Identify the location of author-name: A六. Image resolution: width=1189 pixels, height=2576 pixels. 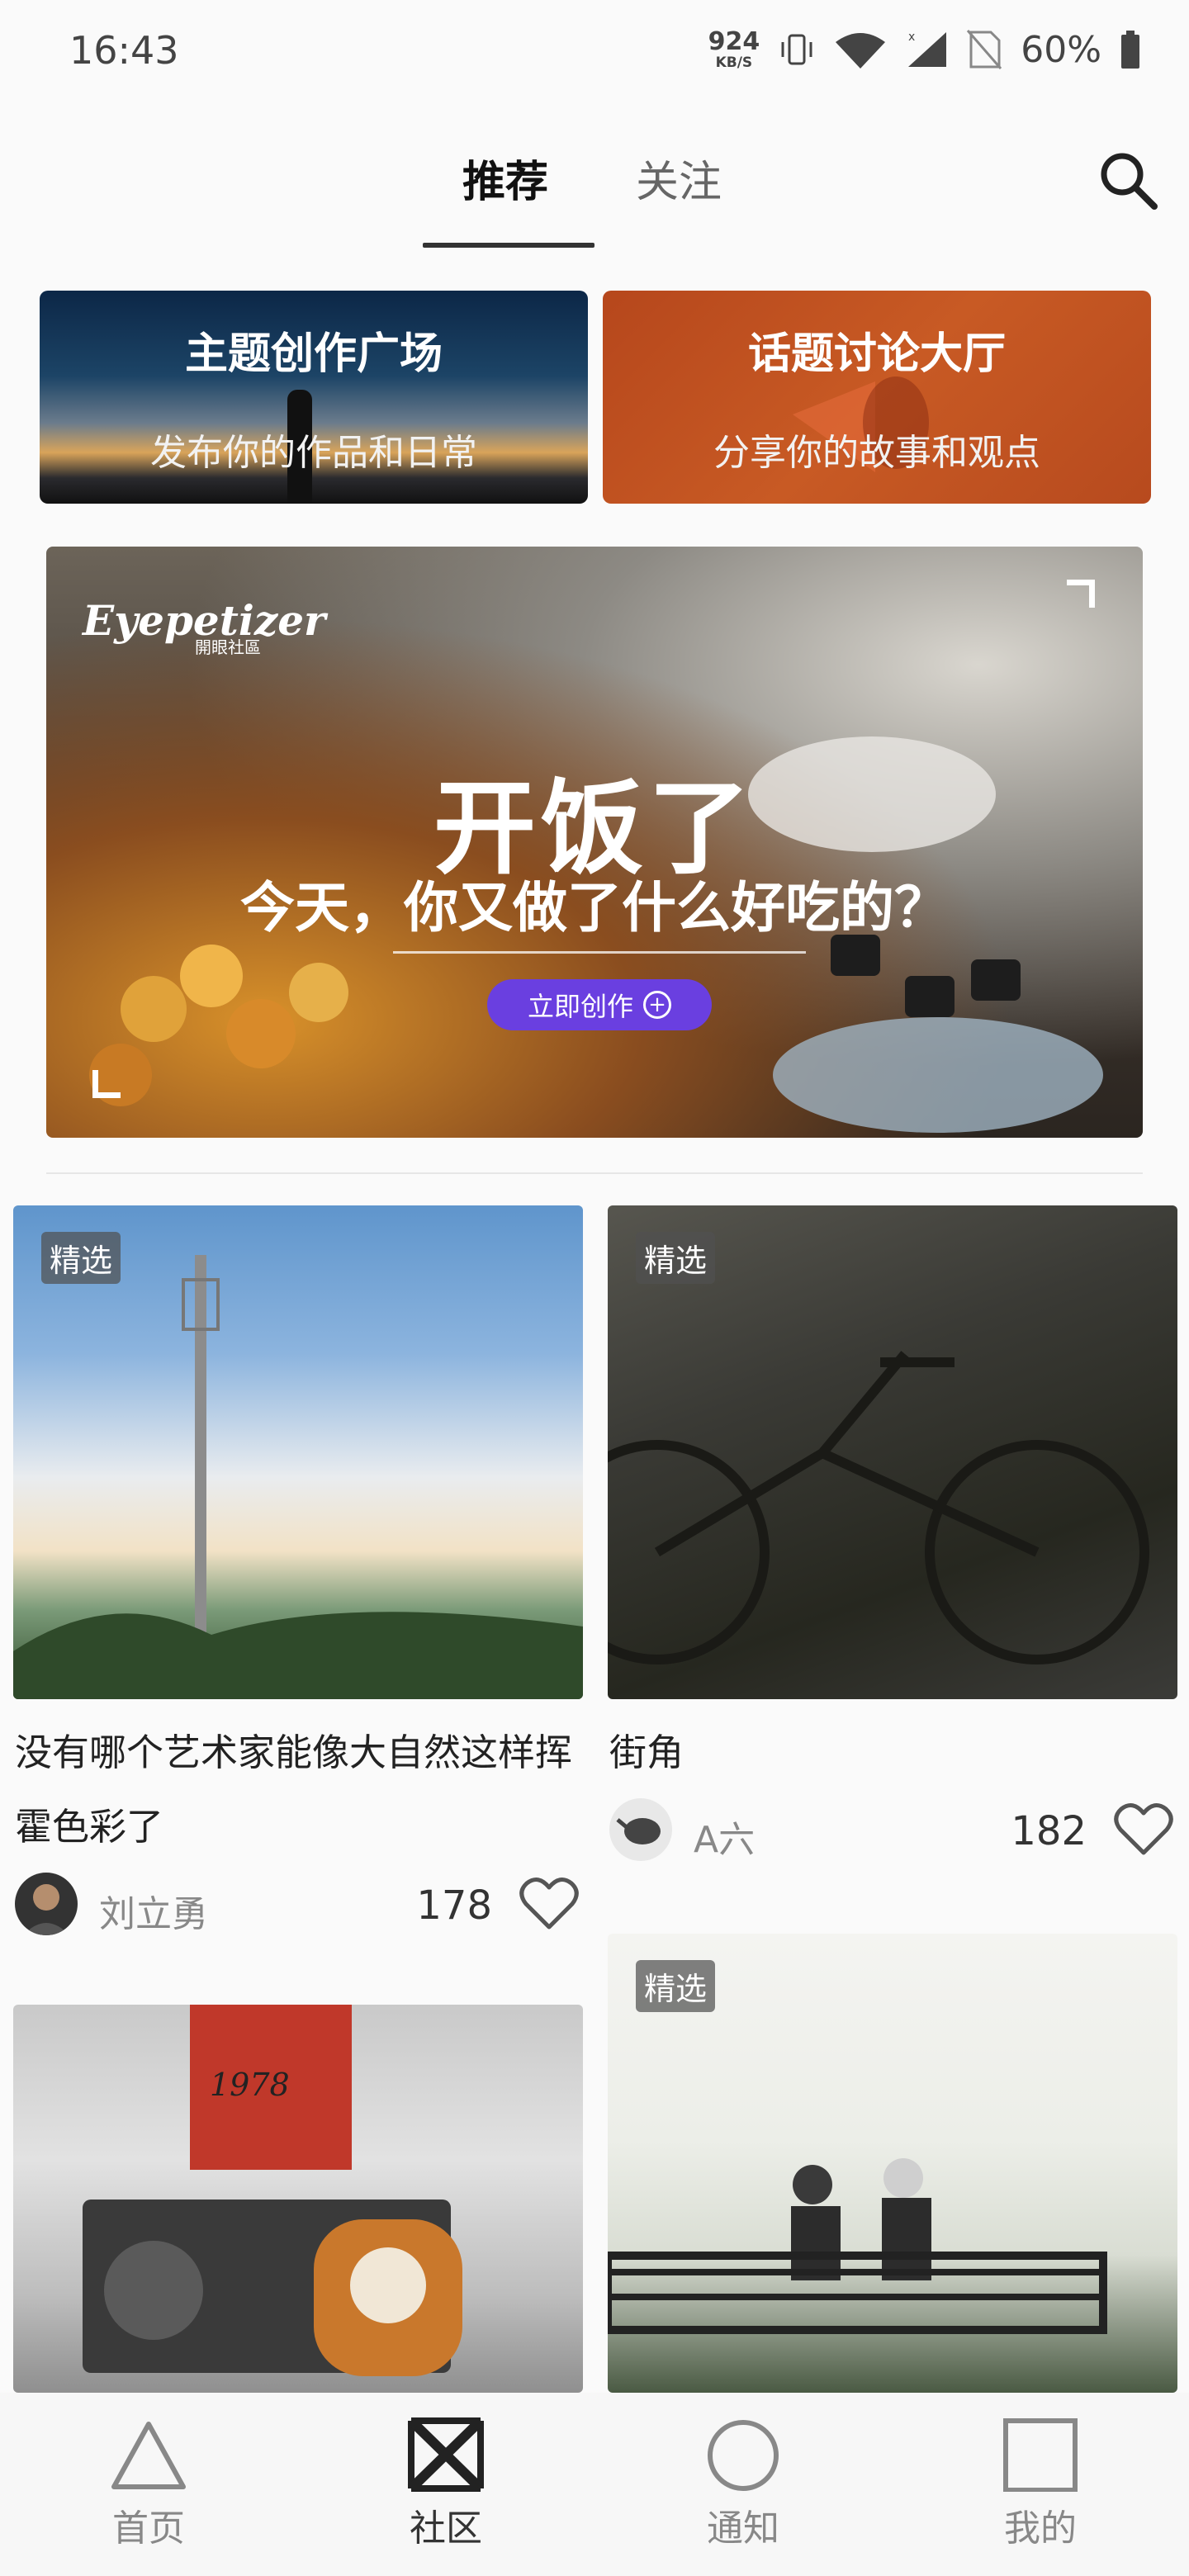
(724, 1836).